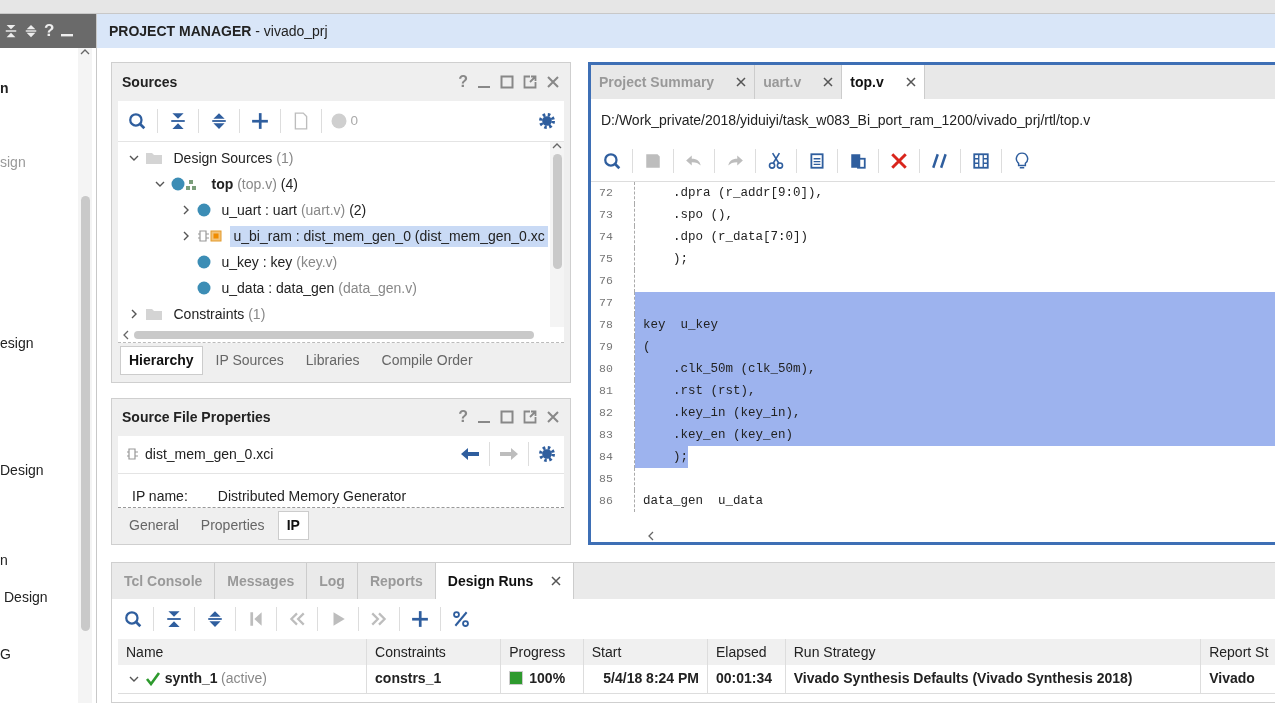 This screenshot has width=1275, height=703. What do you see at coordinates (899, 161) in the screenshot?
I see `delete-icon` at bounding box center [899, 161].